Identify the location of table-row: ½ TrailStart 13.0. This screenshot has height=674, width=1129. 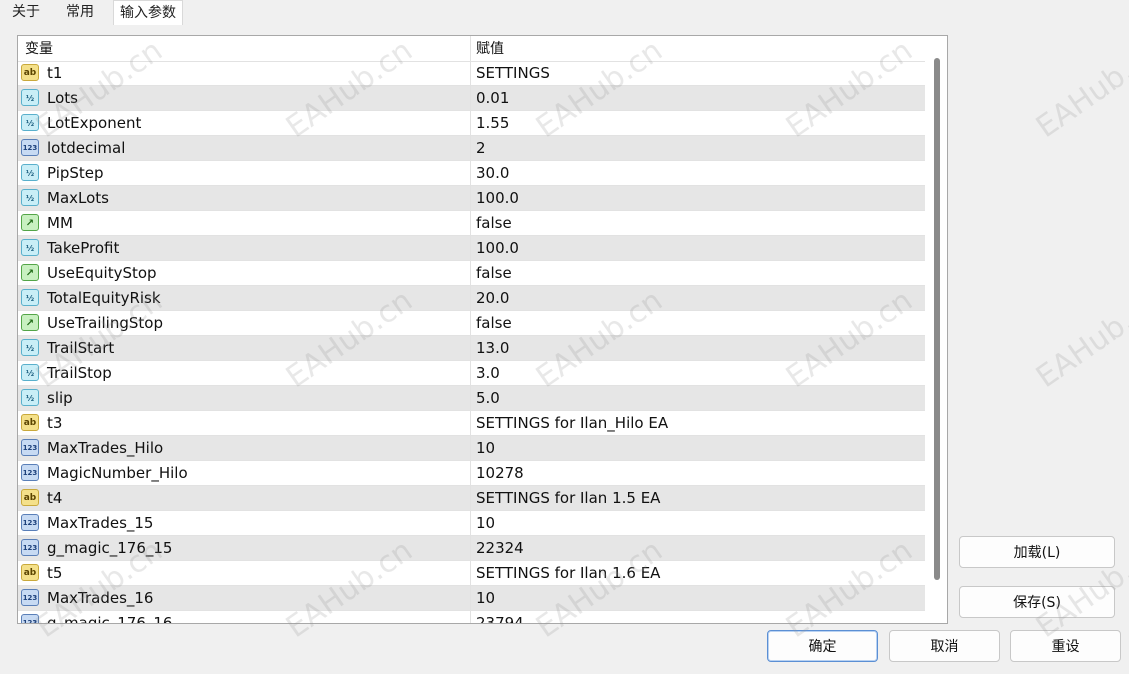
(471, 348).